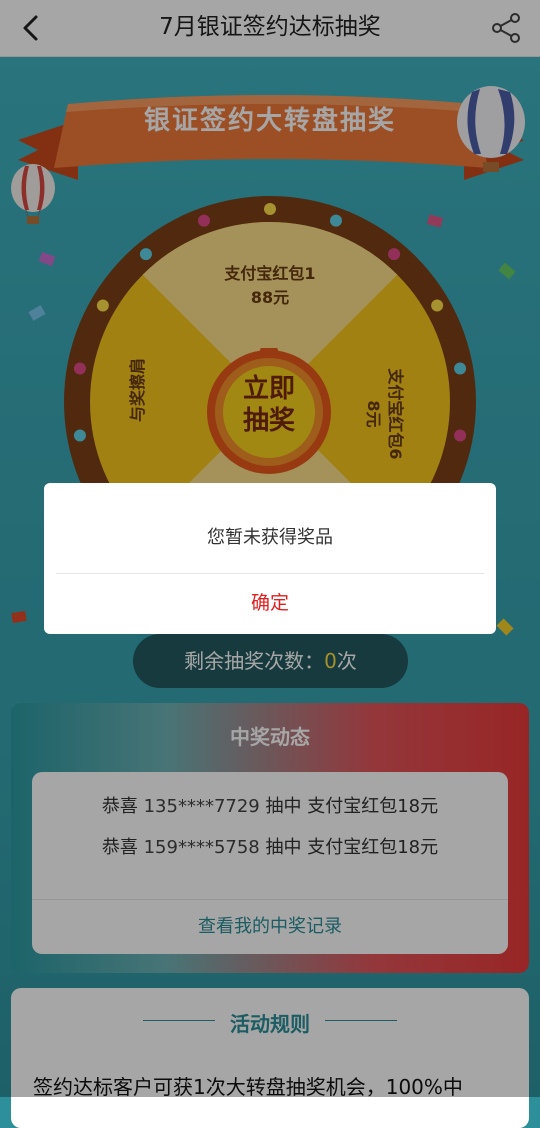  What do you see at coordinates (270, 558) in the screenshot?
I see `result-dialog: 您暂未获得奖品 确定` at bounding box center [270, 558].